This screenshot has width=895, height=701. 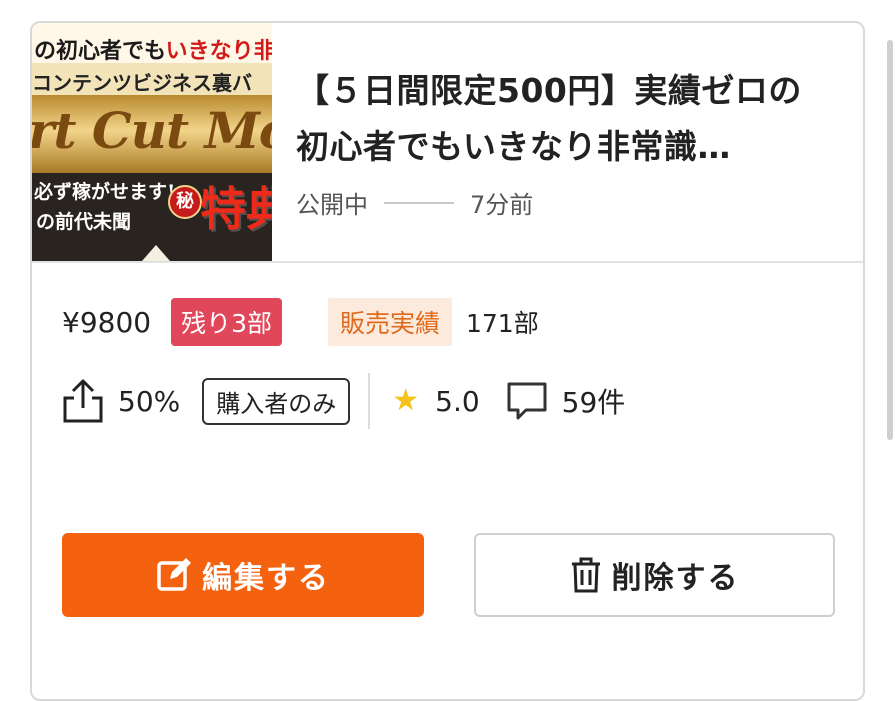 I want to click on thumbnail-text-line1: の初心者でもいきなり非常, so click(x=153, y=51).